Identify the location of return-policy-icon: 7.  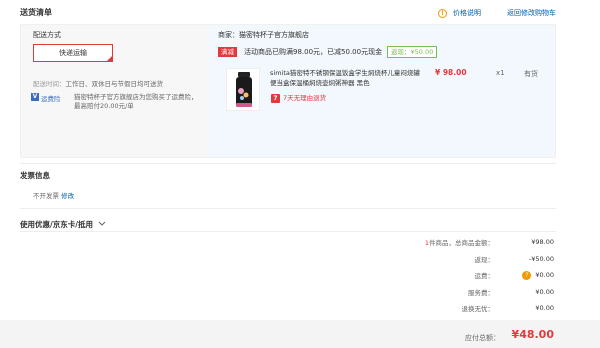
(275, 98).